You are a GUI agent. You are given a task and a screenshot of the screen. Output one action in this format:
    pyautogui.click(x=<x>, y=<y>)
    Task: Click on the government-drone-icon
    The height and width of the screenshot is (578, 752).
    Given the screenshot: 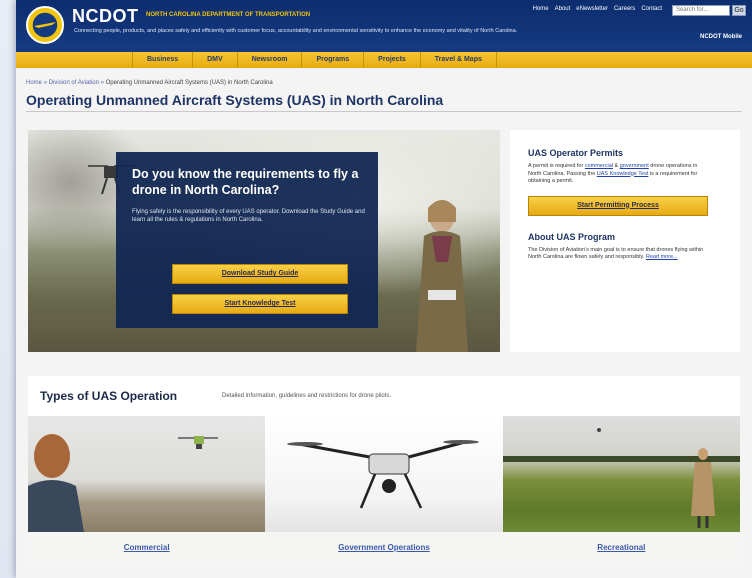 What is the action you would take?
    pyautogui.click(x=383, y=474)
    